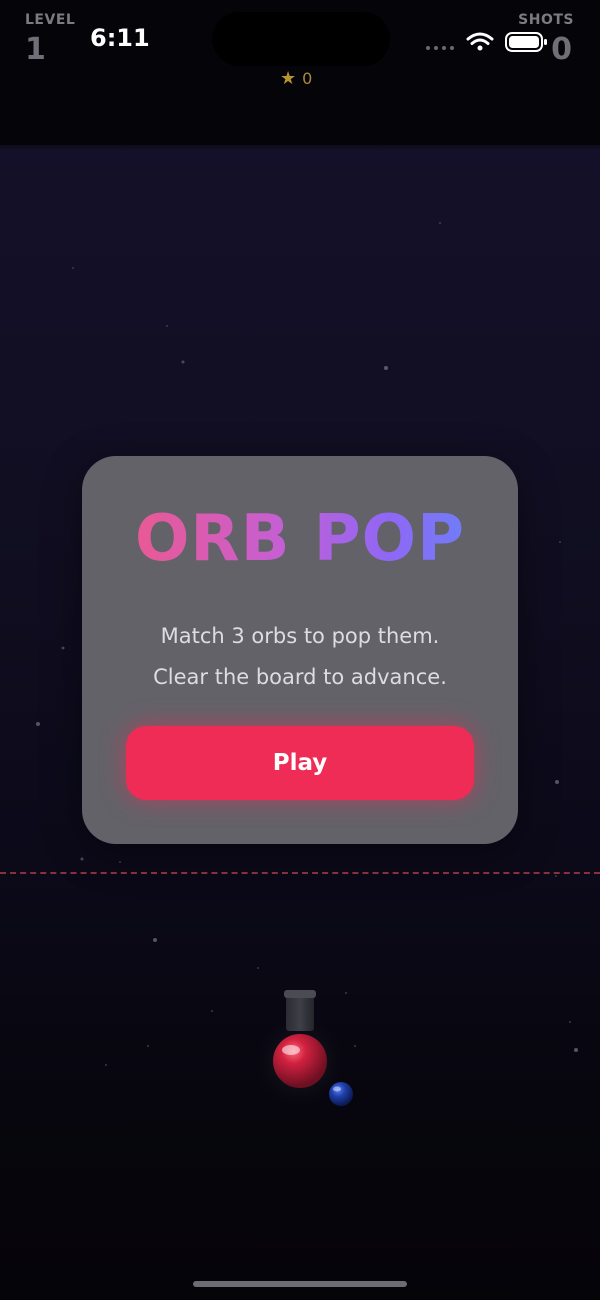  What do you see at coordinates (526, 42) in the screenshot?
I see `battery-icon` at bounding box center [526, 42].